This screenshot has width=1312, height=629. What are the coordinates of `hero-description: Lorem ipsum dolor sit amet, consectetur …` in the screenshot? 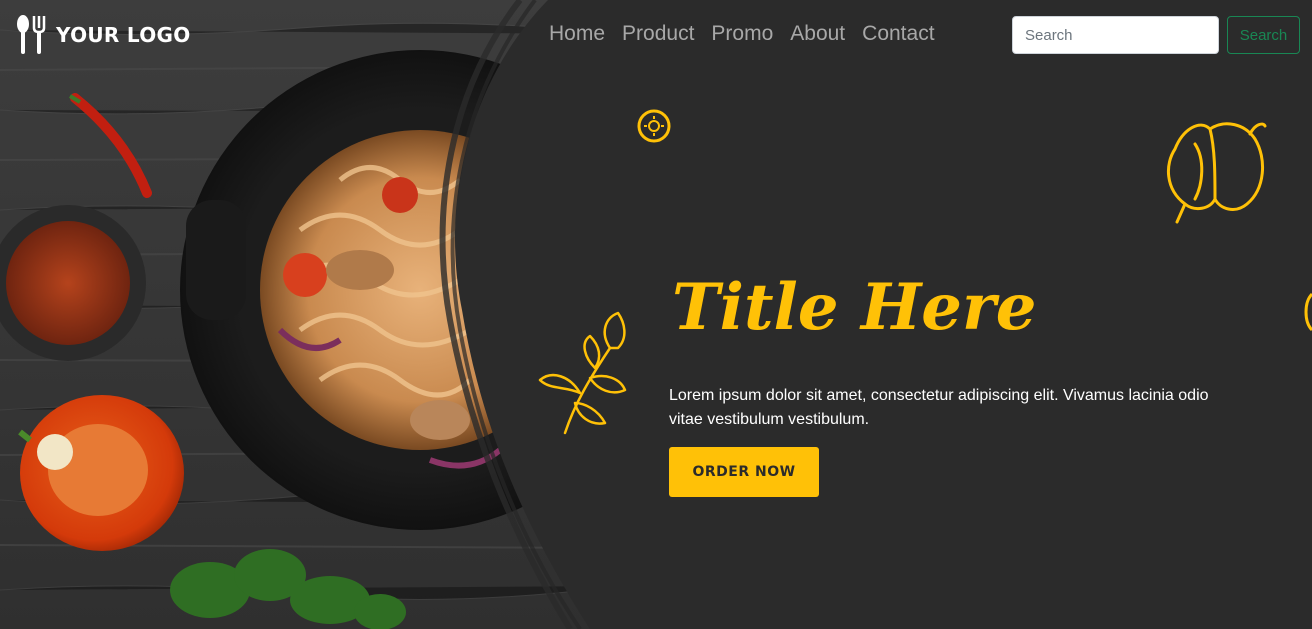 It's located at (939, 407).